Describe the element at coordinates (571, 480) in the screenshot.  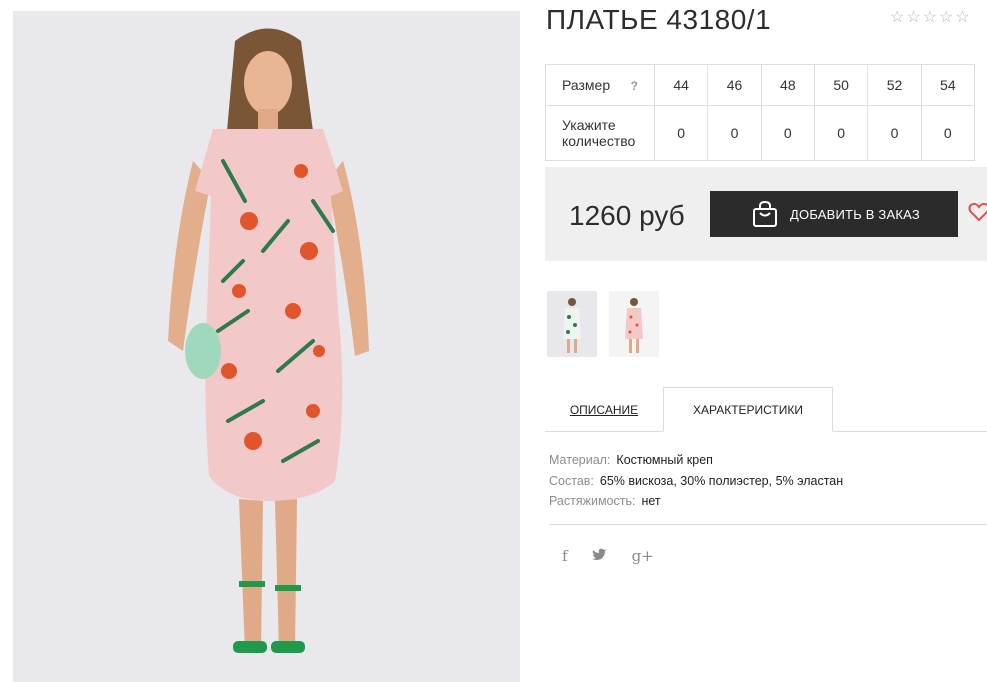
I see `characteristic-key: Состав:` at that location.